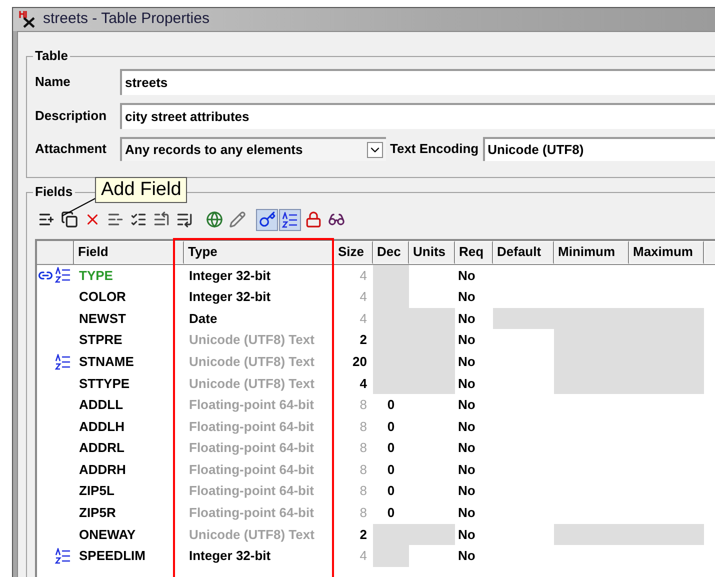 Image resolution: width=715 pixels, height=577 pixels. I want to click on field-name: ZIP5R, so click(97, 513).